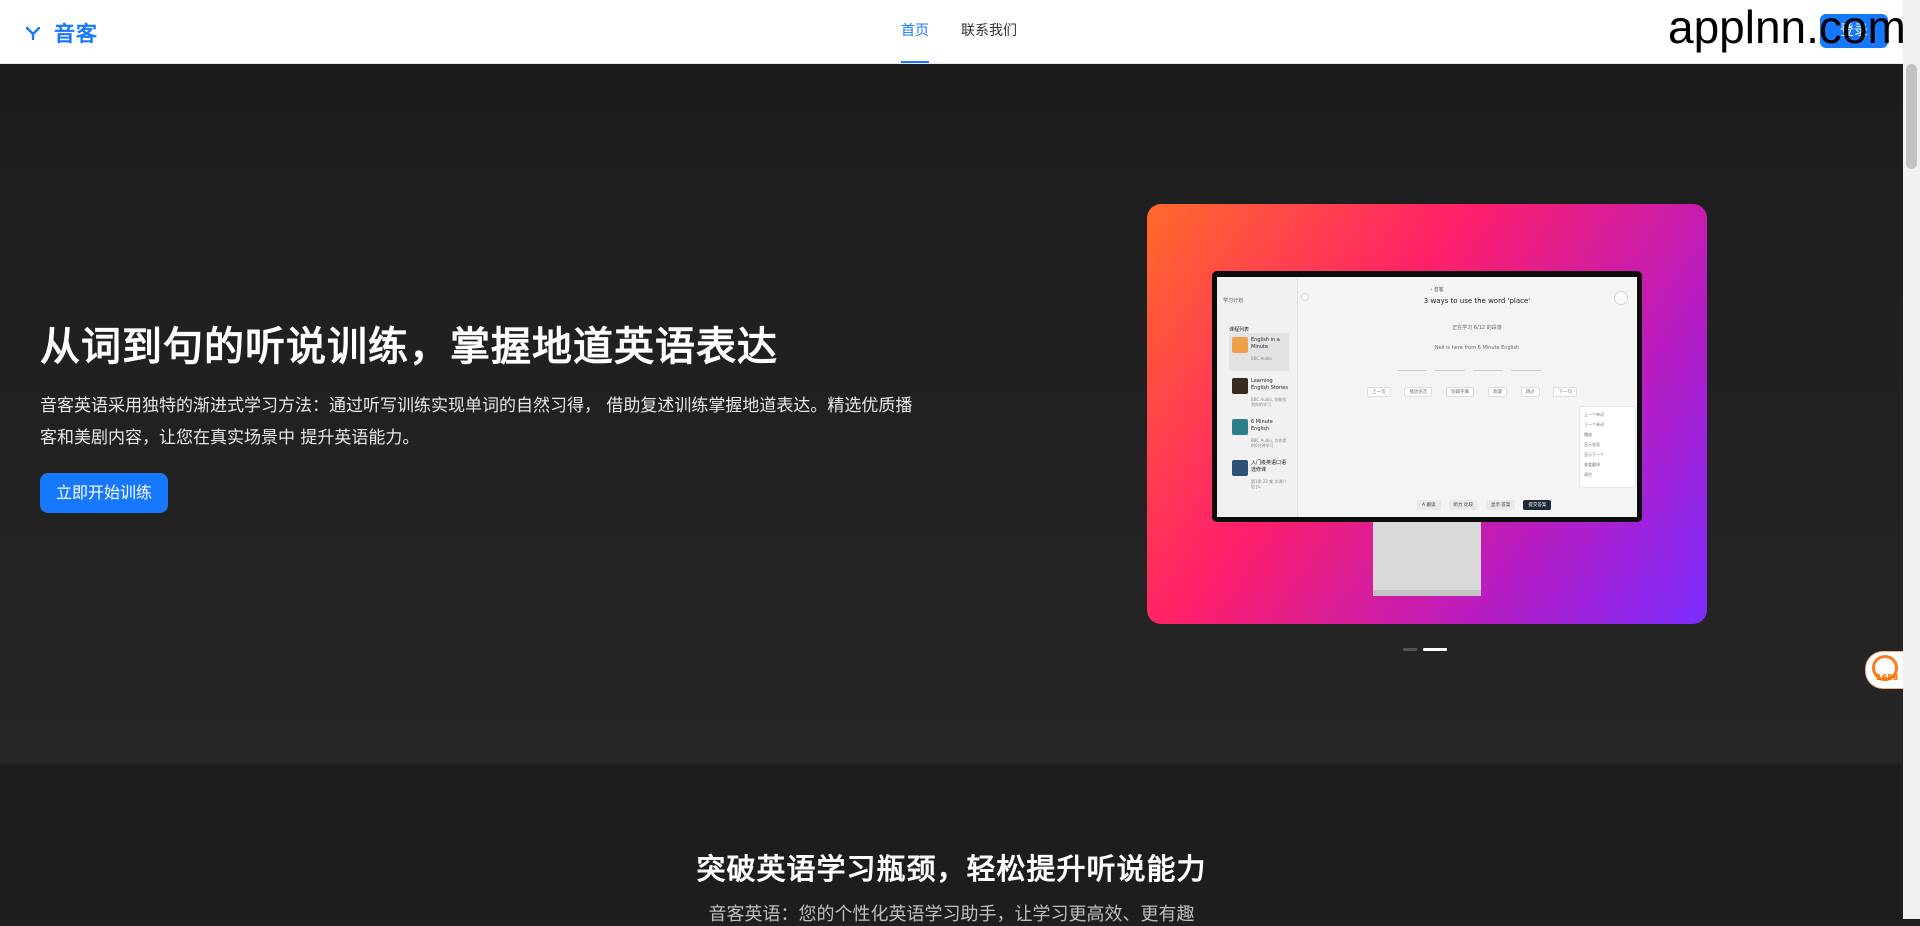 This screenshot has height=926, width=1920. Describe the element at coordinates (1259, 475) in the screenshot. I see `app-course-item: 入门级英语口语 选修课 第1季 22 集 本课介绍 Jo,` at that location.